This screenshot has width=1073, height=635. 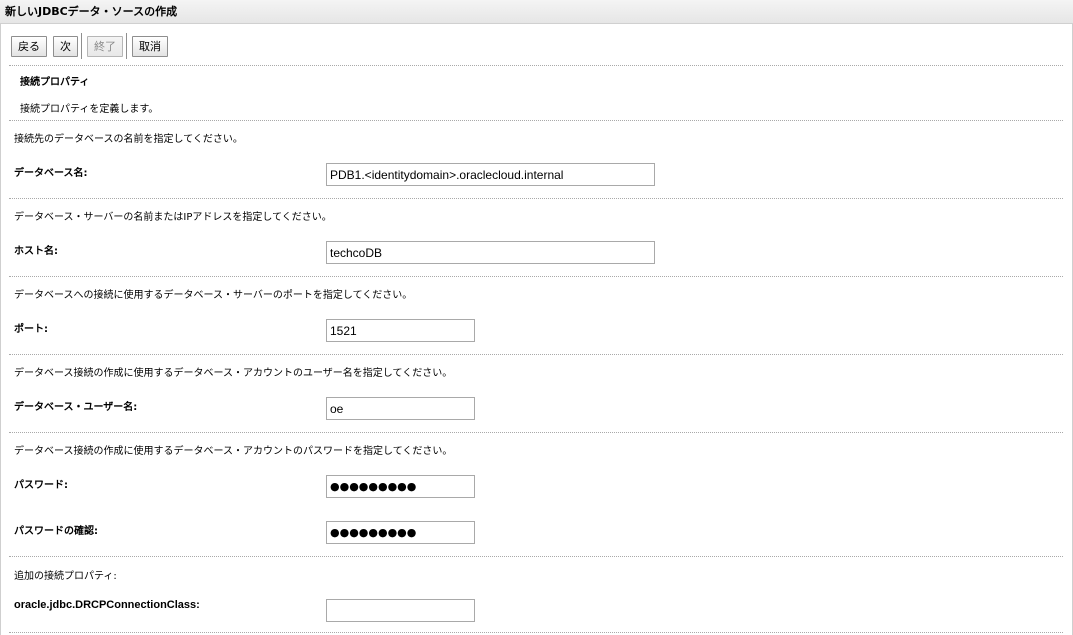 What do you see at coordinates (400, 610) in the screenshot?
I see `drcp-connection-class-input` at bounding box center [400, 610].